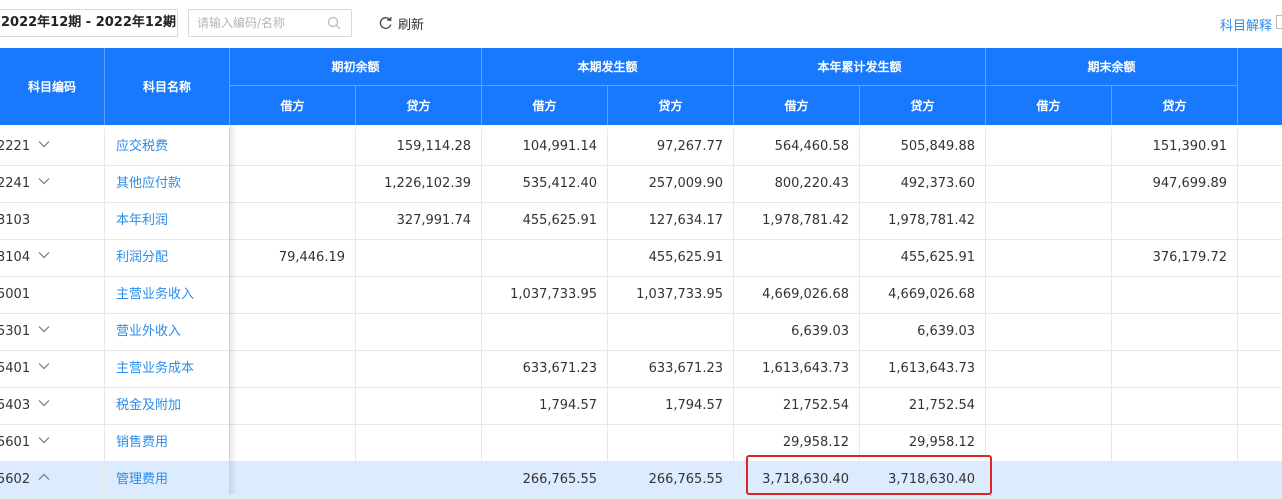 Image resolution: width=1282 pixels, height=499 pixels. I want to click on account-name-link: 其他应付款, so click(167, 184).